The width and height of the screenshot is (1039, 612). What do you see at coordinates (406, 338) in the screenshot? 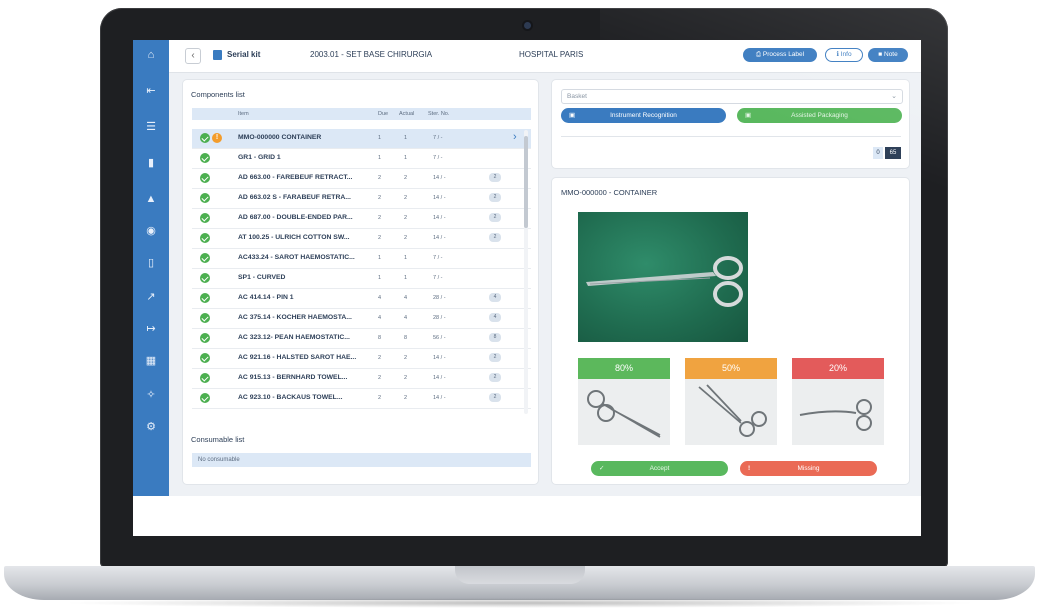
I see `row-actual: 8` at bounding box center [406, 338].